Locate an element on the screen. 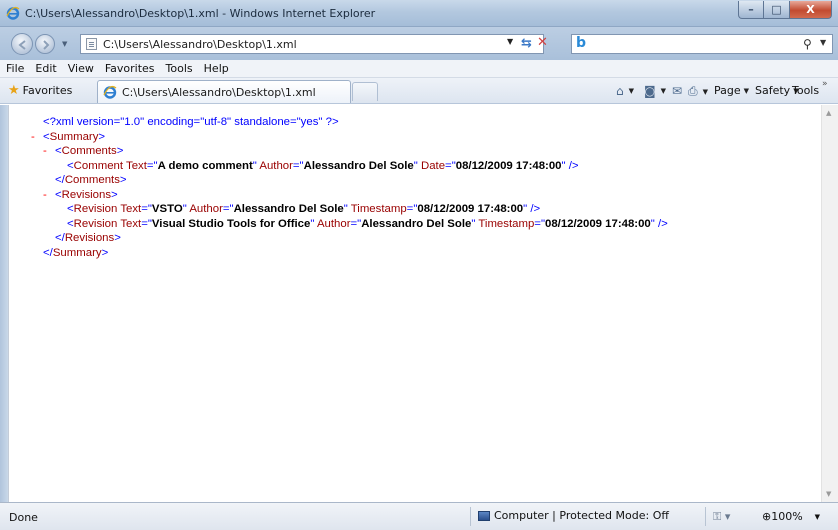 This screenshot has height=530, width=838. address-dropdown-icon: ▼ is located at coordinates (510, 41).